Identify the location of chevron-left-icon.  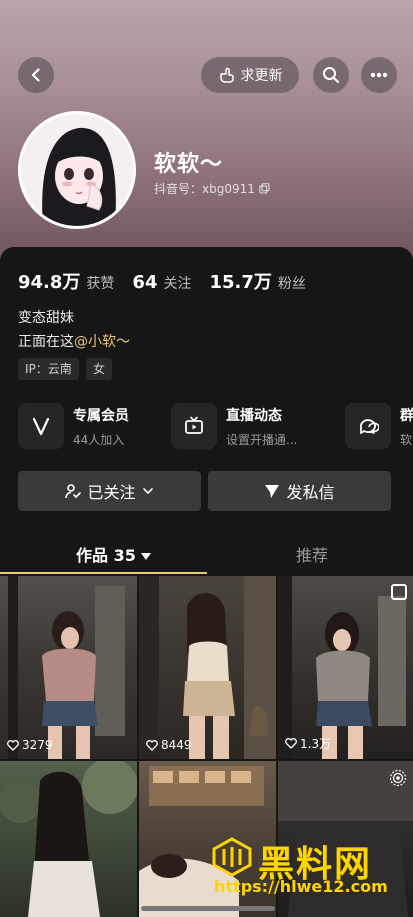
(35, 75).